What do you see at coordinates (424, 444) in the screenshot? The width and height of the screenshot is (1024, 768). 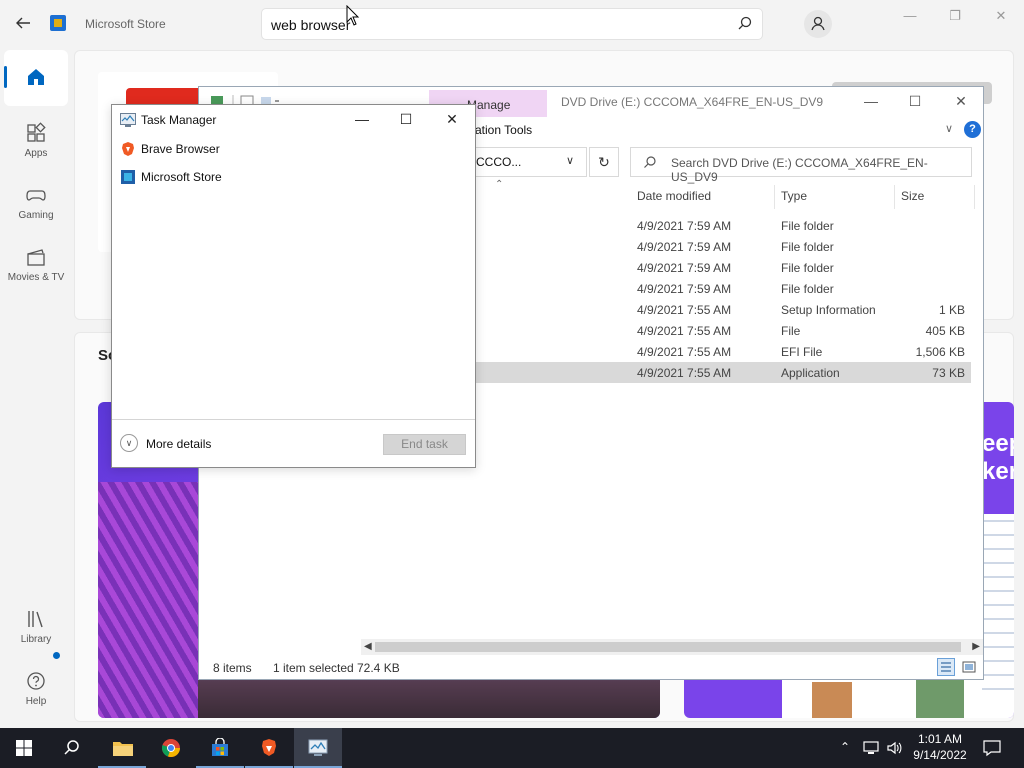 I see `end-task-button: End task` at bounding box center [424, 444].